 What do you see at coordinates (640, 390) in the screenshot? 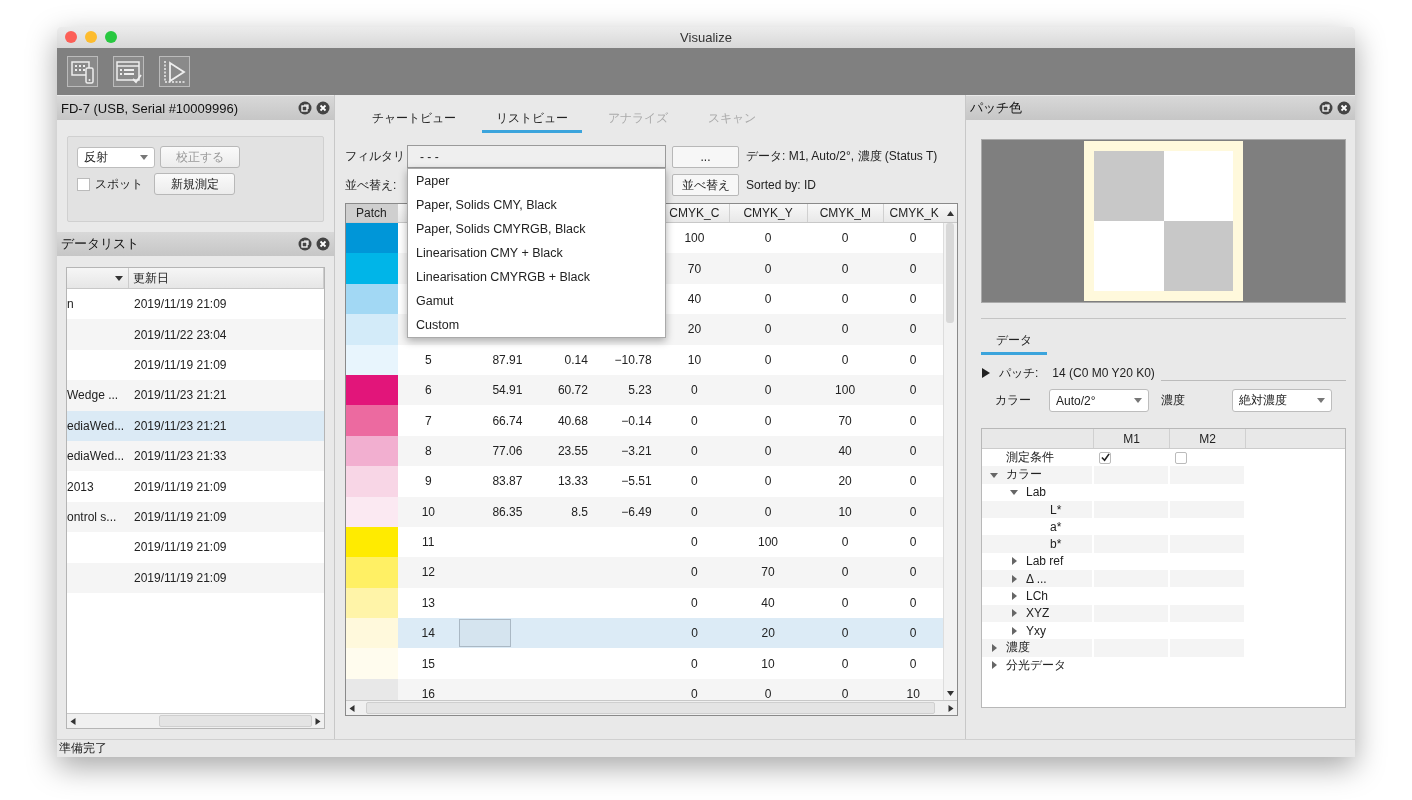
I see `table-cell: 5.23` at bounding box center [640, 390].